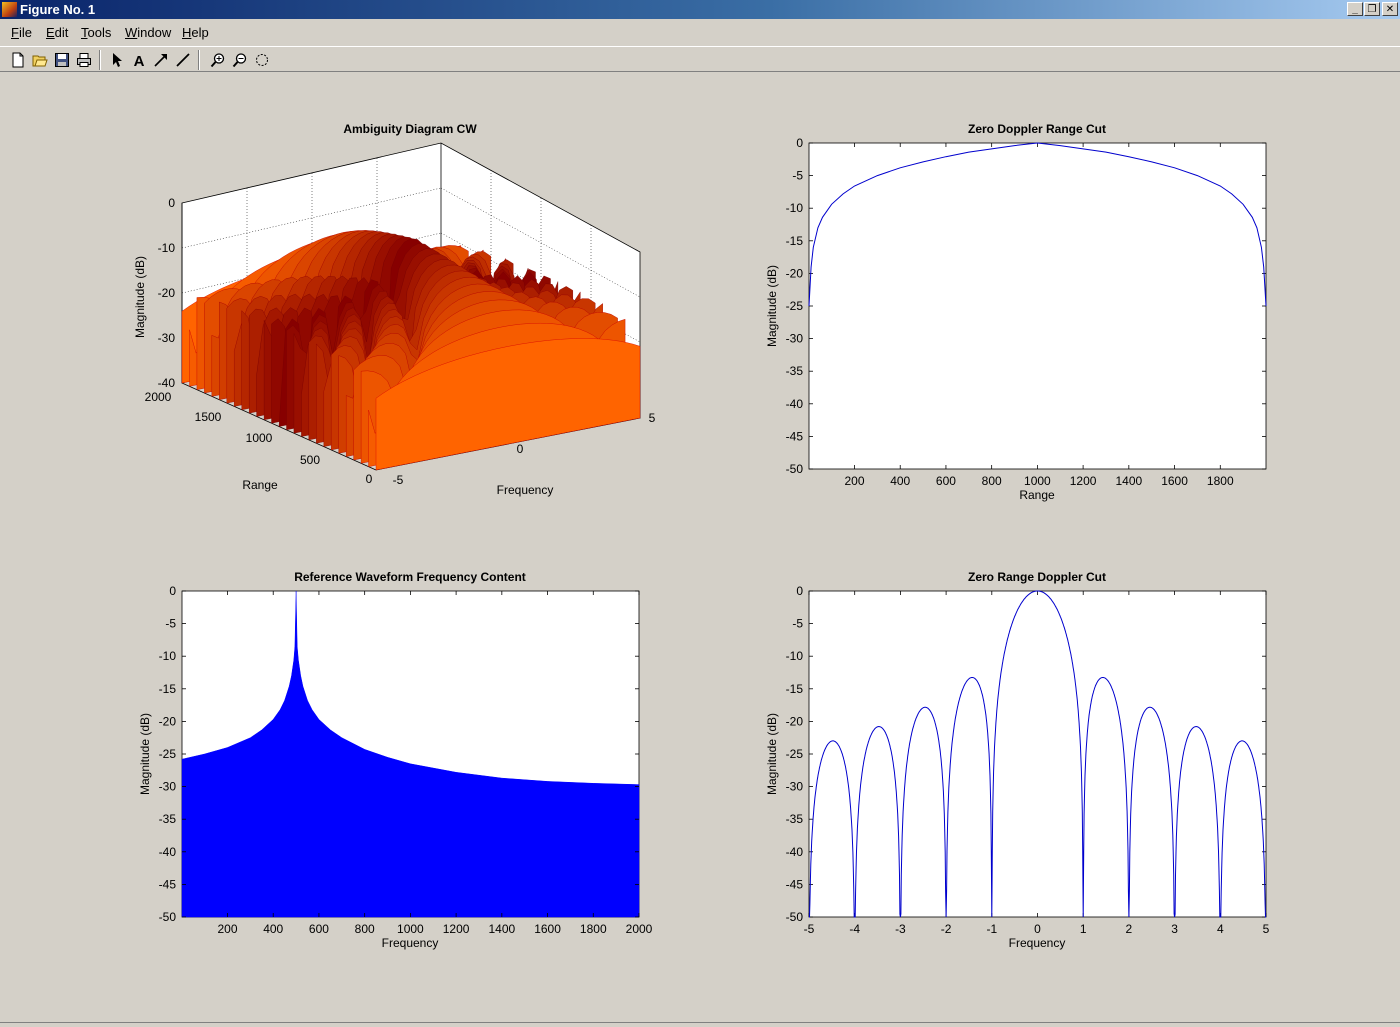 The height and width of the screenshot is (1027, 1400). What do you see at coordinates (700, 59) in the screenshot?
I see `figure-toolbar: A` at bounding box center [700, 59].